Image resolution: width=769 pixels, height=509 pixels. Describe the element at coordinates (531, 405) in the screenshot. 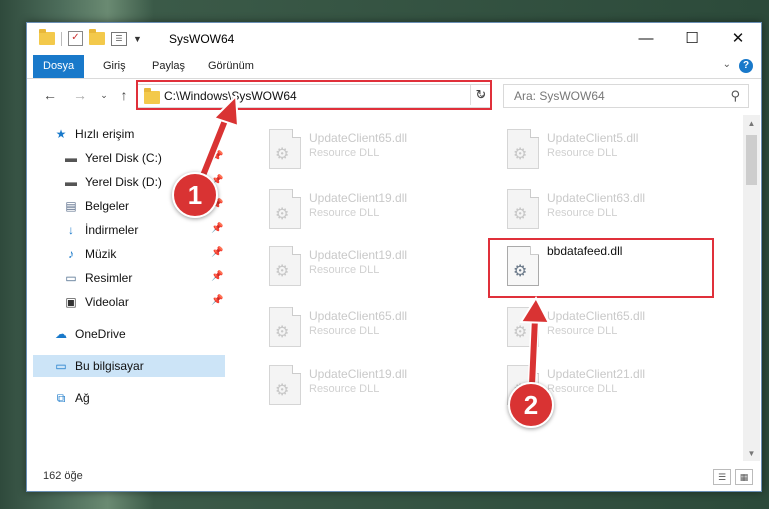

I see `callout-badge-2: 2` at that location.